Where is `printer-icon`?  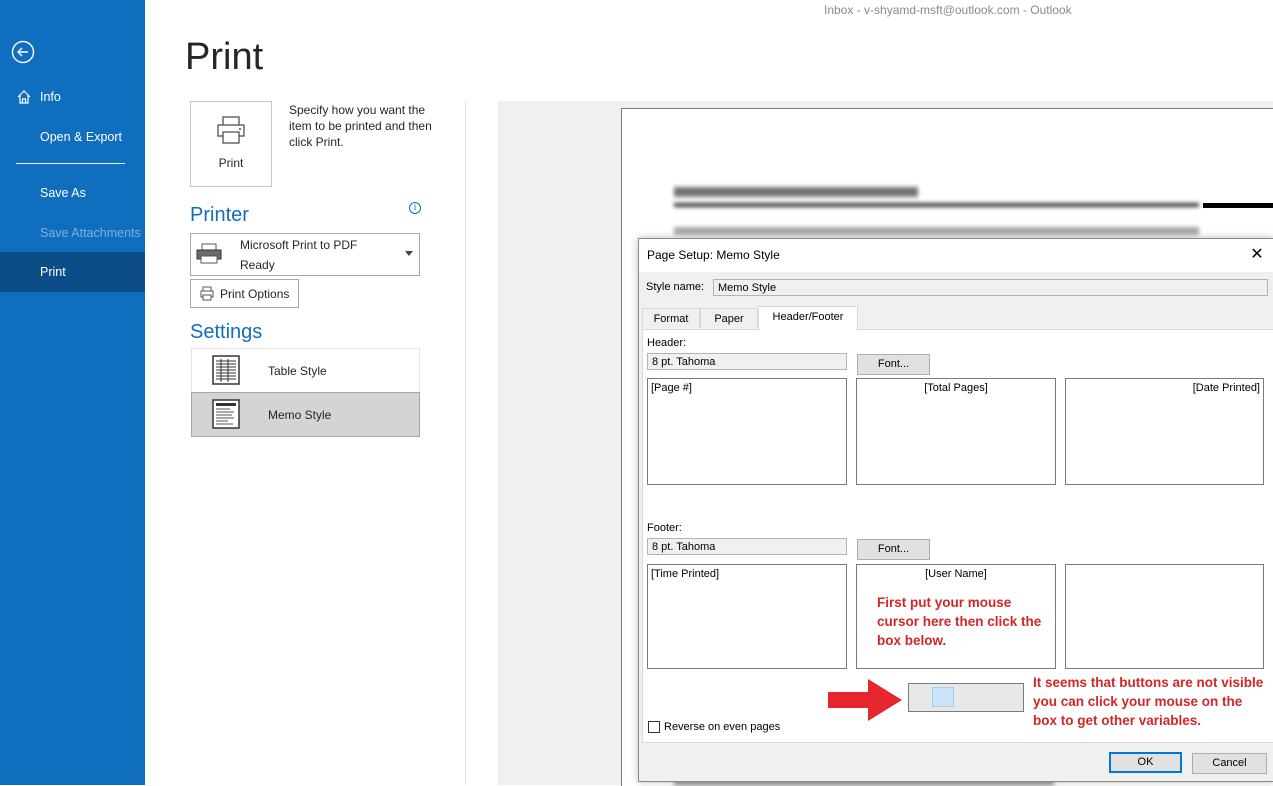 printer-icon is located at coordinates (231, 130).